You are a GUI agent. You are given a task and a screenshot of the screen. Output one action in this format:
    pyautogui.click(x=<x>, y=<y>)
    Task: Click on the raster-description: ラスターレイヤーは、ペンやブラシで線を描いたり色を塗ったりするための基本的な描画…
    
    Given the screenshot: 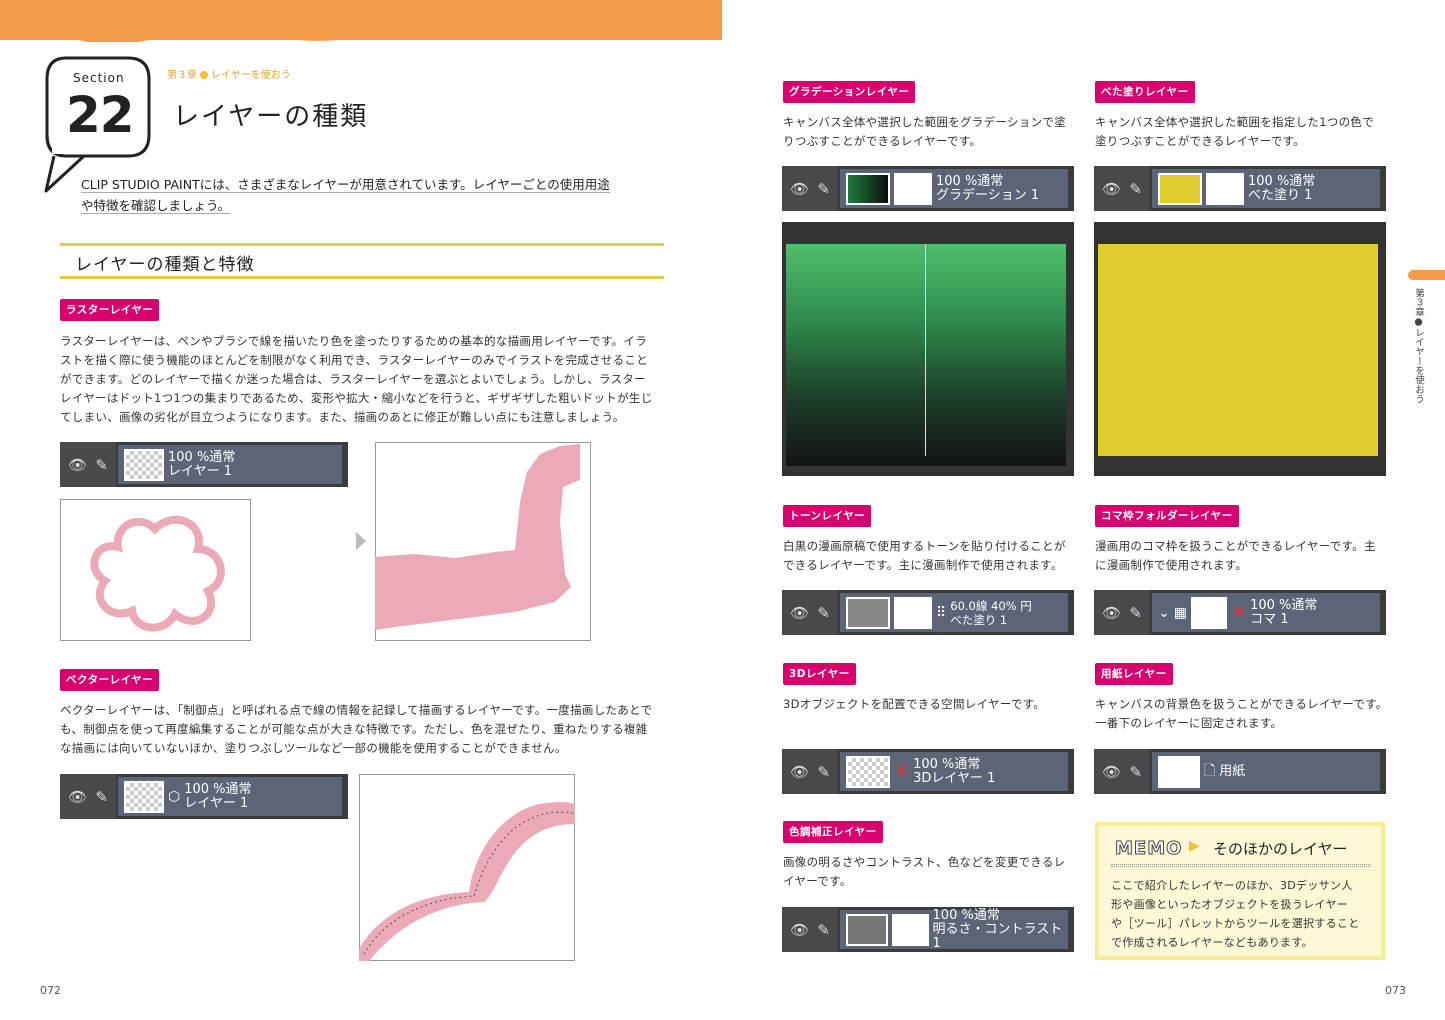 What is the action you would take?
    pyautogui.click(x=365, y=379)
    